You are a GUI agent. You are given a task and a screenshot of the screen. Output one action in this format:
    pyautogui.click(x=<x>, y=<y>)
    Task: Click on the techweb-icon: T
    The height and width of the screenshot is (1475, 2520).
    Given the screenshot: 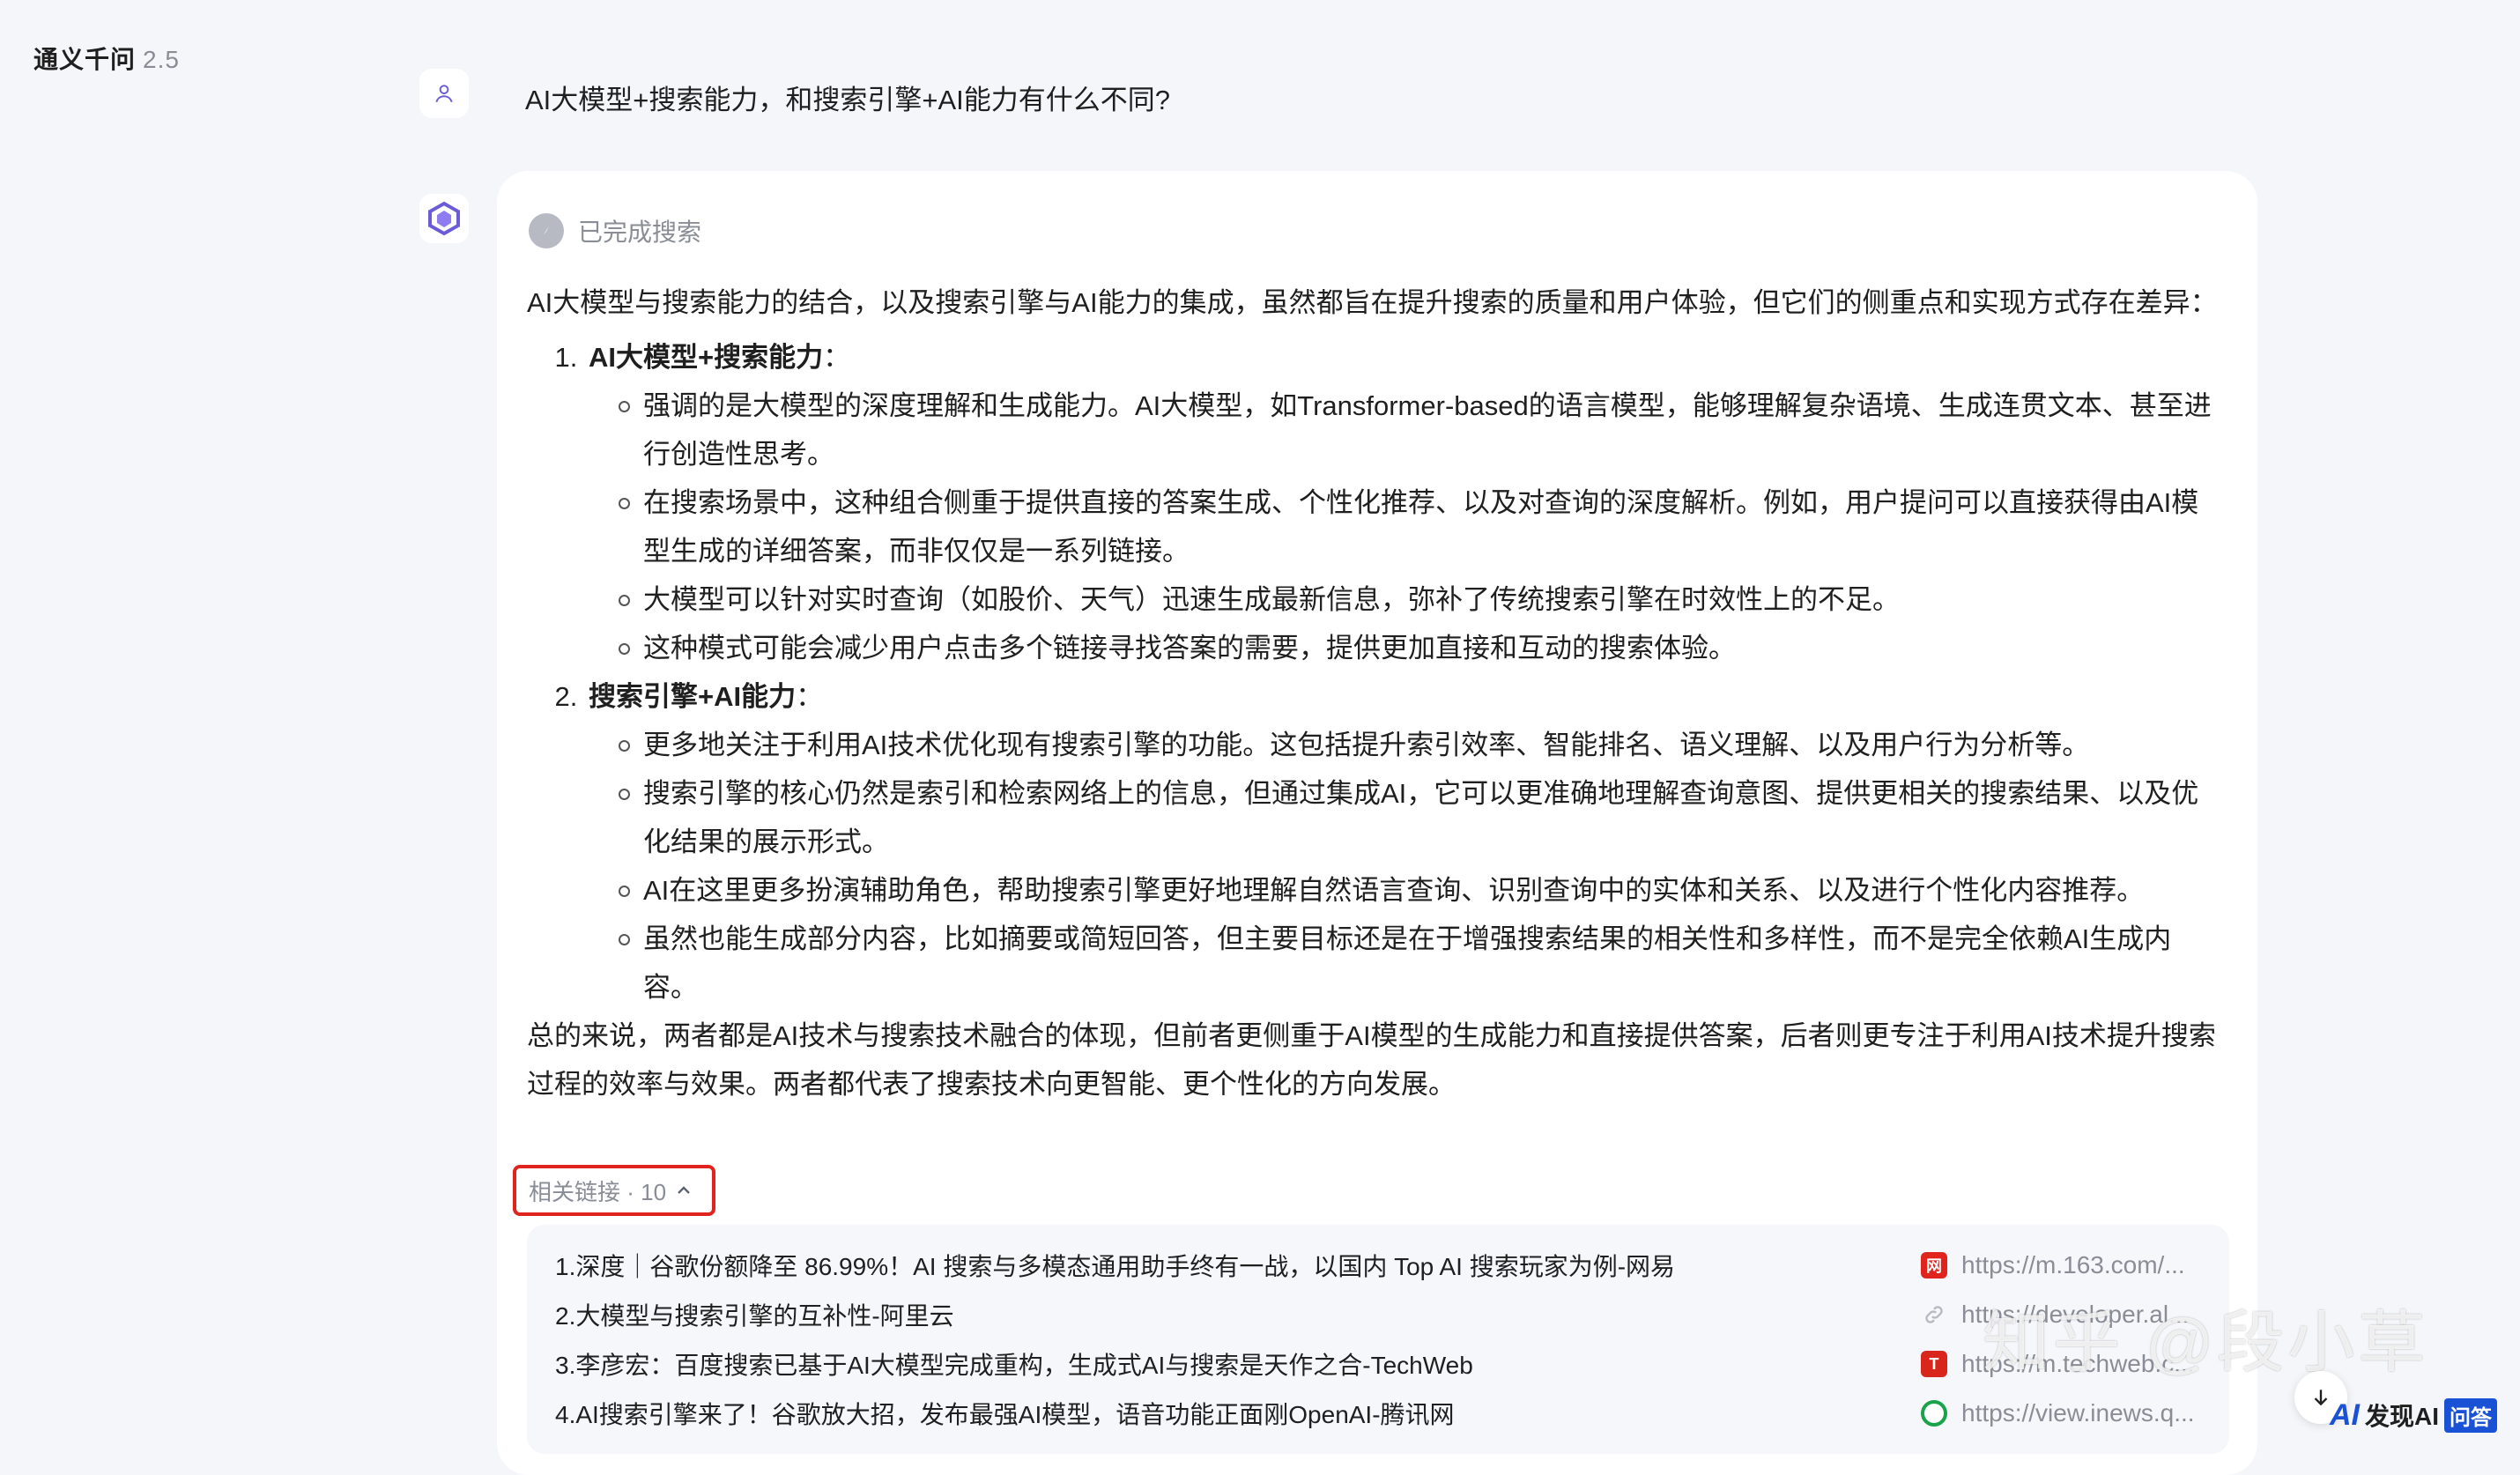 What is the action you would take?
    pyautogui.click(x=1934, y=1364)
    